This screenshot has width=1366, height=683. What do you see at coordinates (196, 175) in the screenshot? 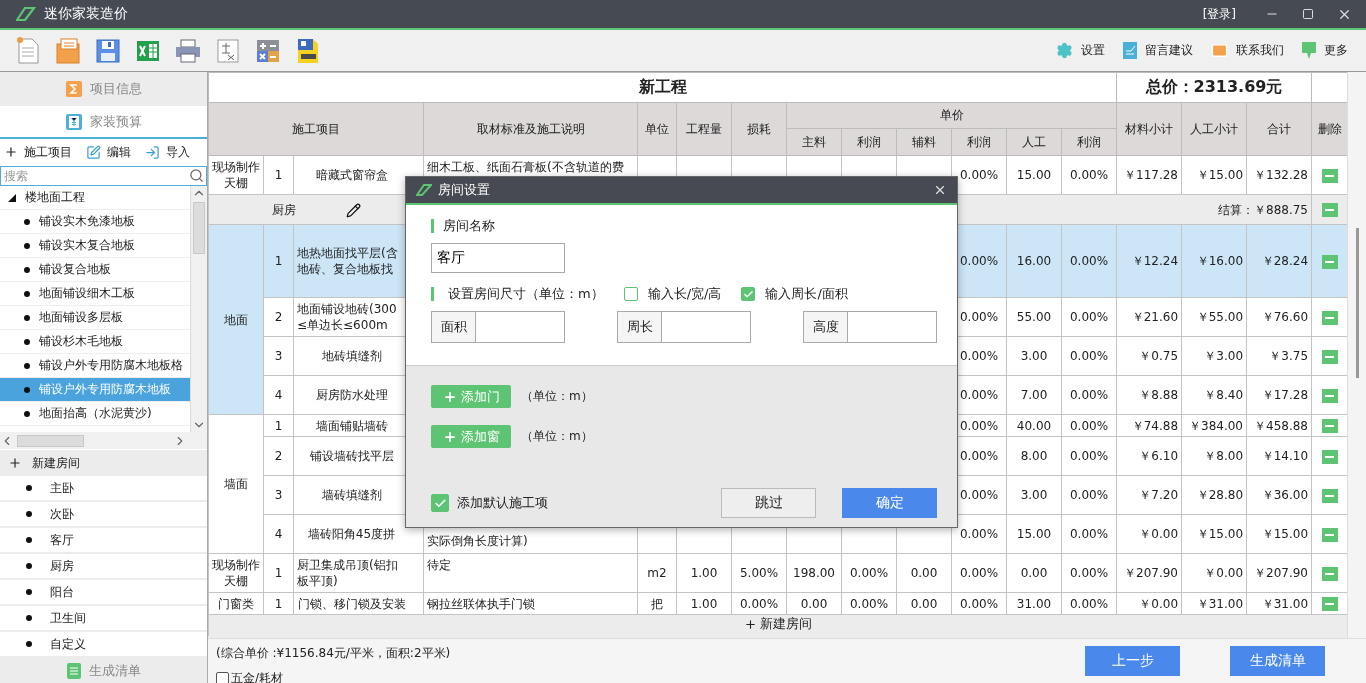
I see `search-icon` at bounding box center [196, 175].